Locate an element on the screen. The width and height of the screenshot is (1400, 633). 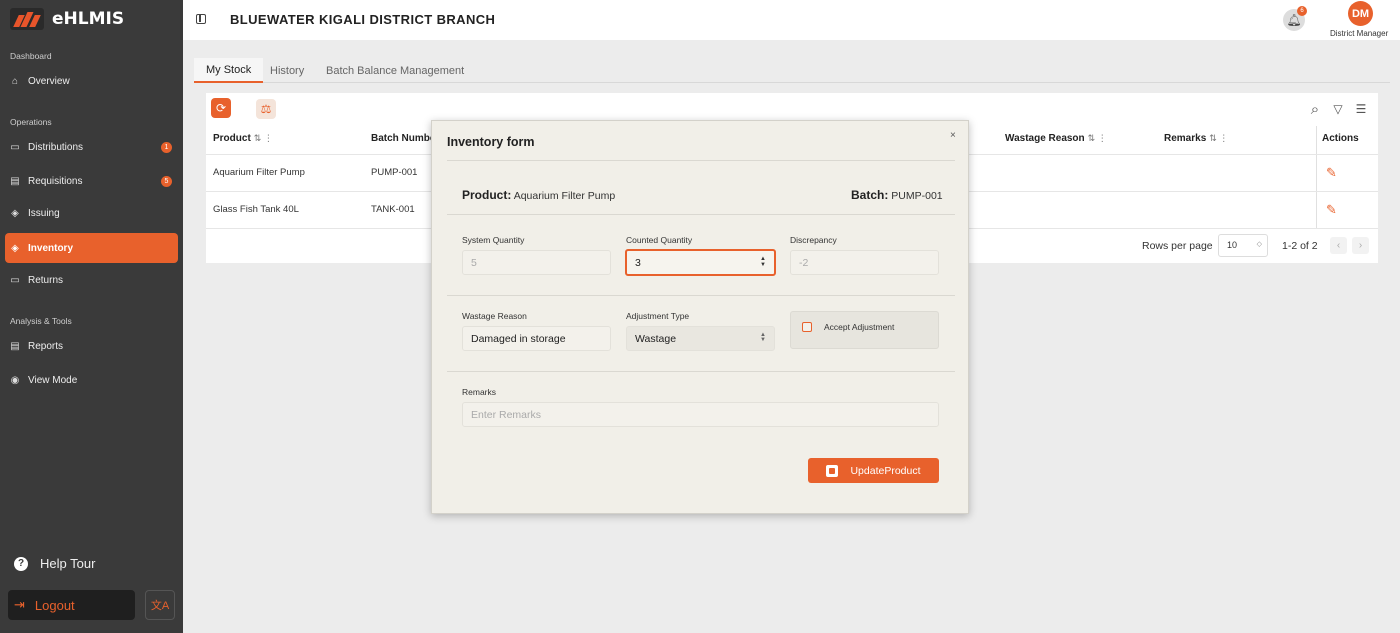
section-label-operations: Operations is located at coordinates (31, 122).